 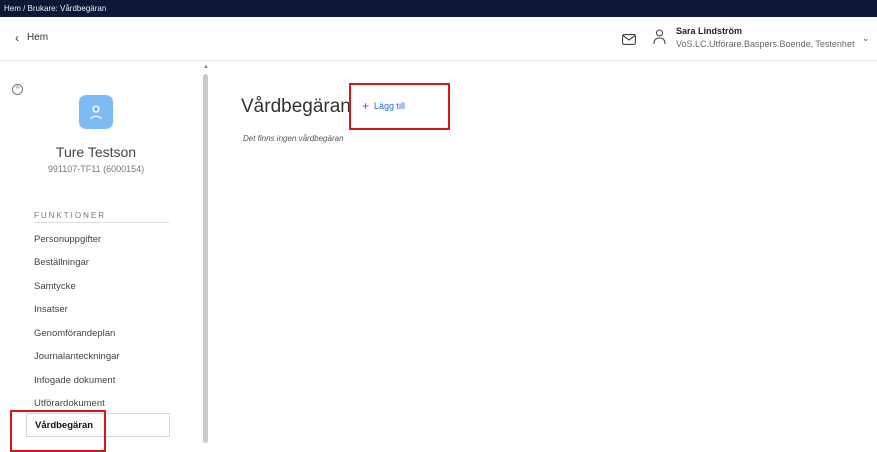 What do you see at coordinates (205, 258) in the screenshot?
I see `scrollbar-thumb` at bounding box center [205, 258].